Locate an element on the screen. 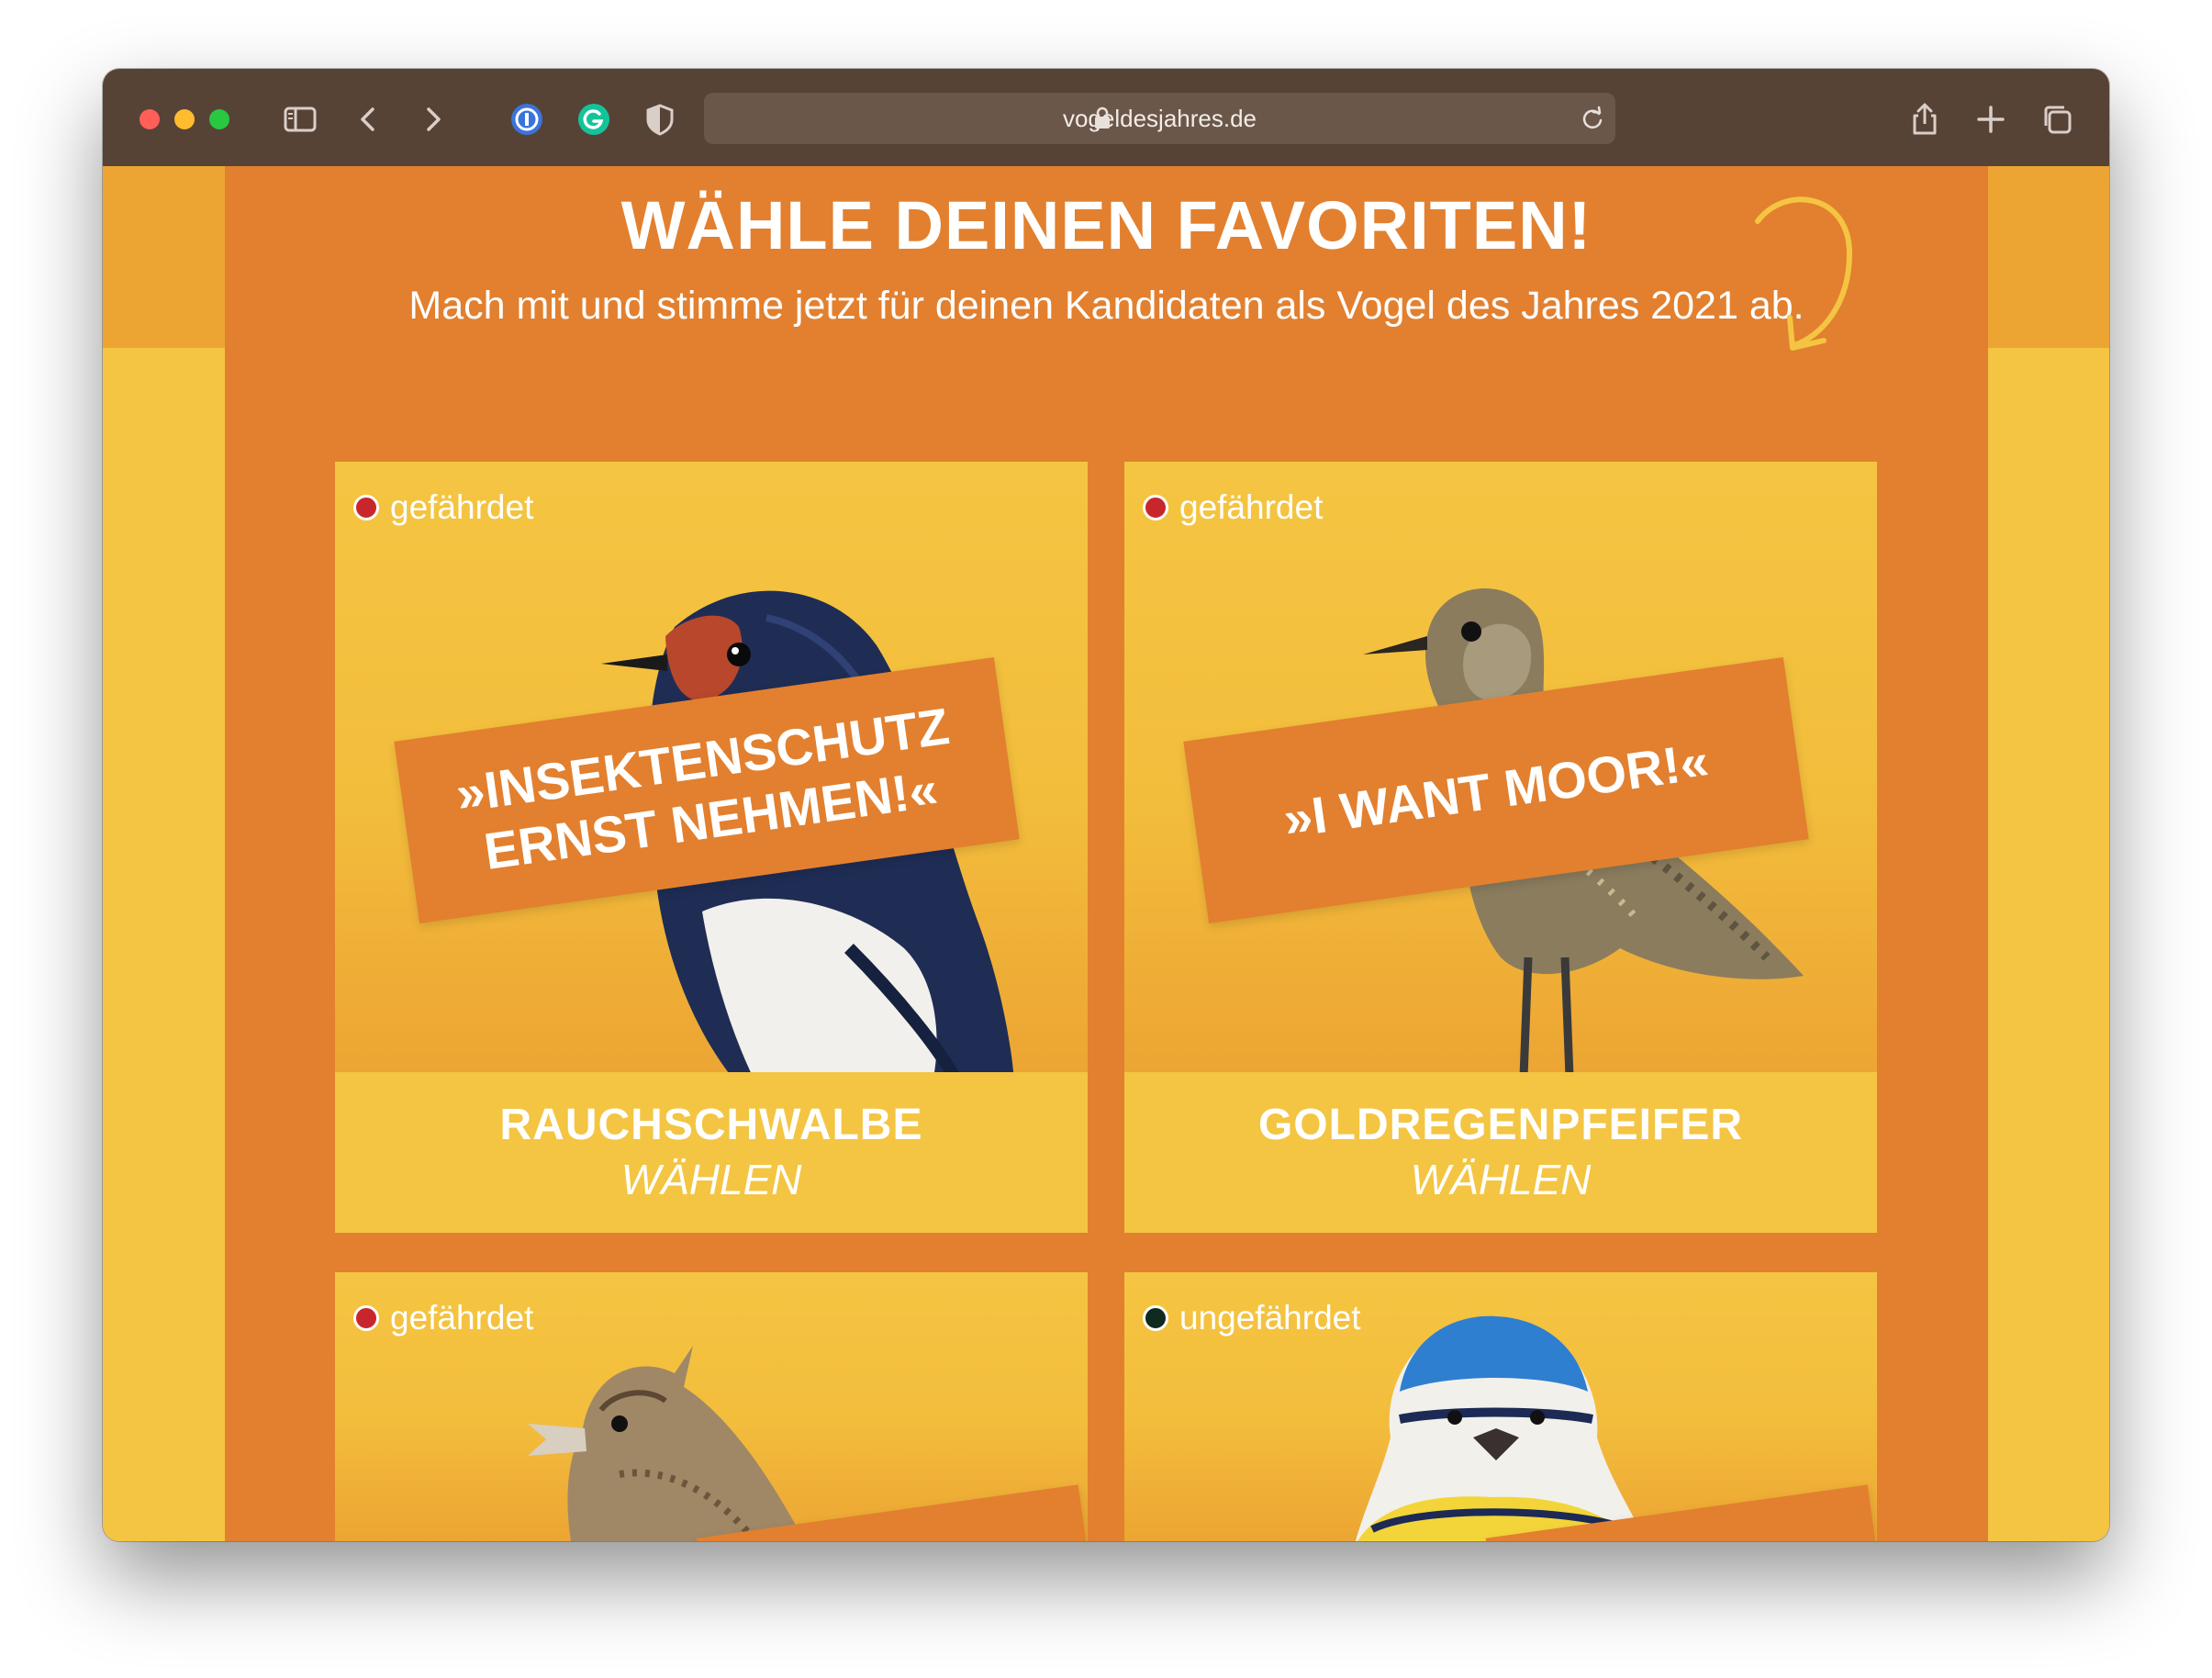 Image resolution: width=2212 pixels, height=1678 pixels. password-manager-icon is located at coordinates (527, 119).